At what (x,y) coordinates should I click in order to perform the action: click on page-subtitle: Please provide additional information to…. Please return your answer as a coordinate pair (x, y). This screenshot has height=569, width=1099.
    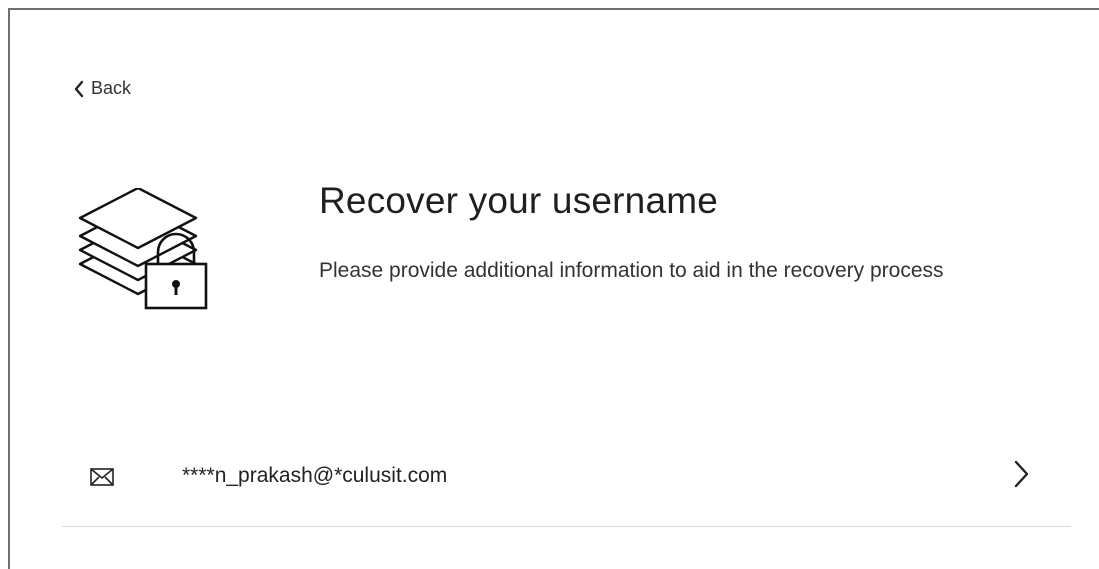
    Looking at the image, I should click on (631, 270).